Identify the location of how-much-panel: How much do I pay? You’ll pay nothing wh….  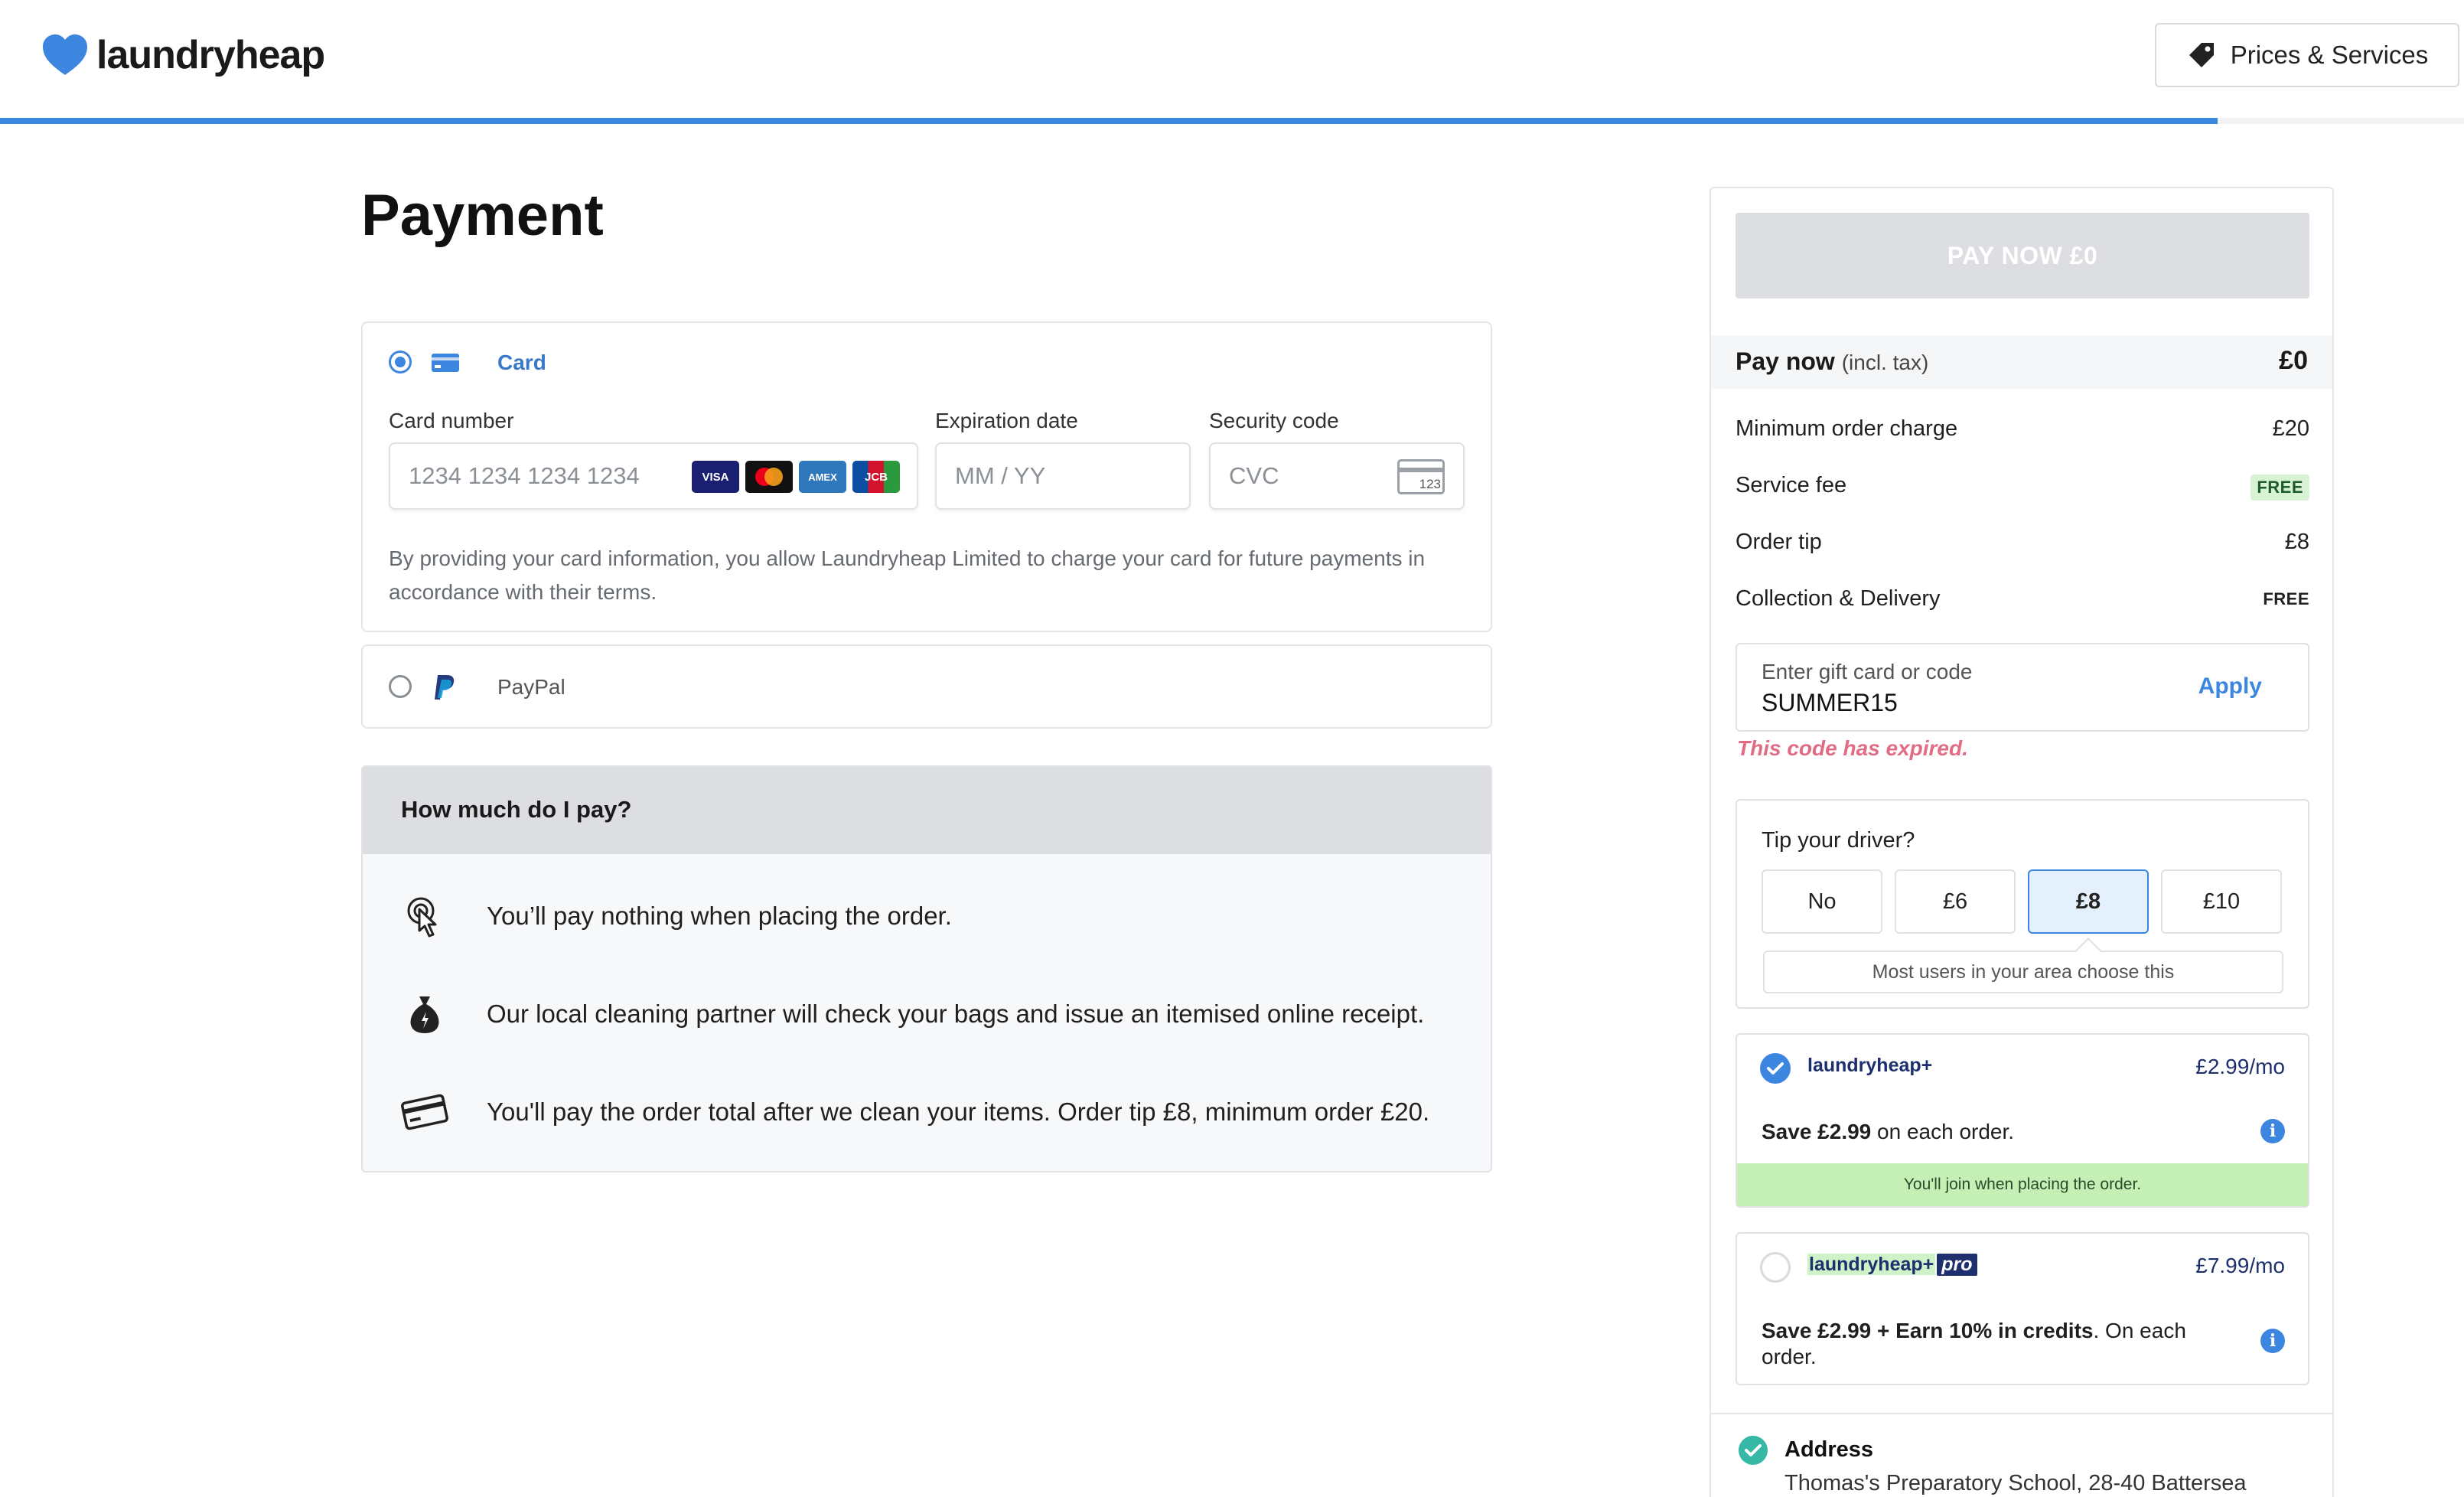
(927, 968).